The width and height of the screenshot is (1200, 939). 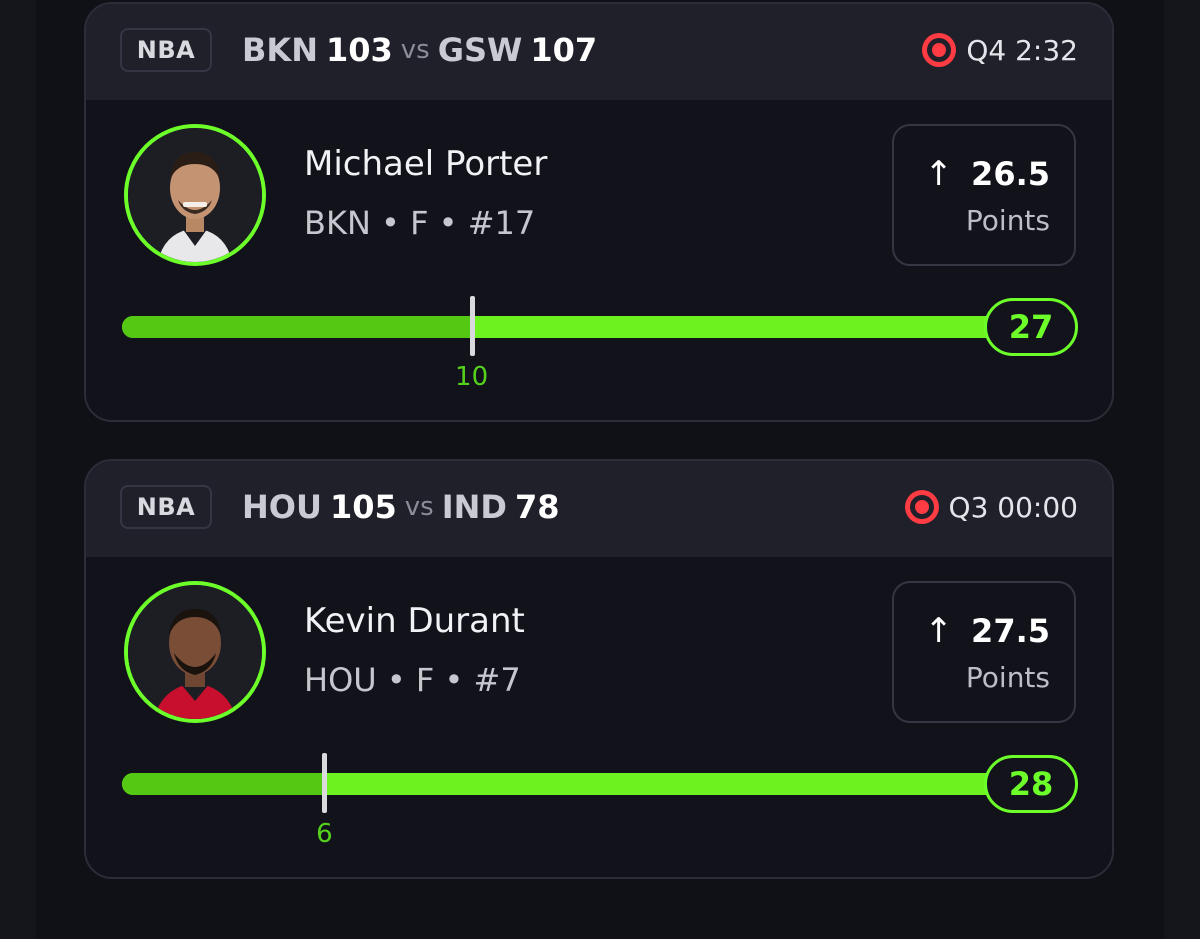 I want to click on away-team: GSW, so click(x=480, y=50).